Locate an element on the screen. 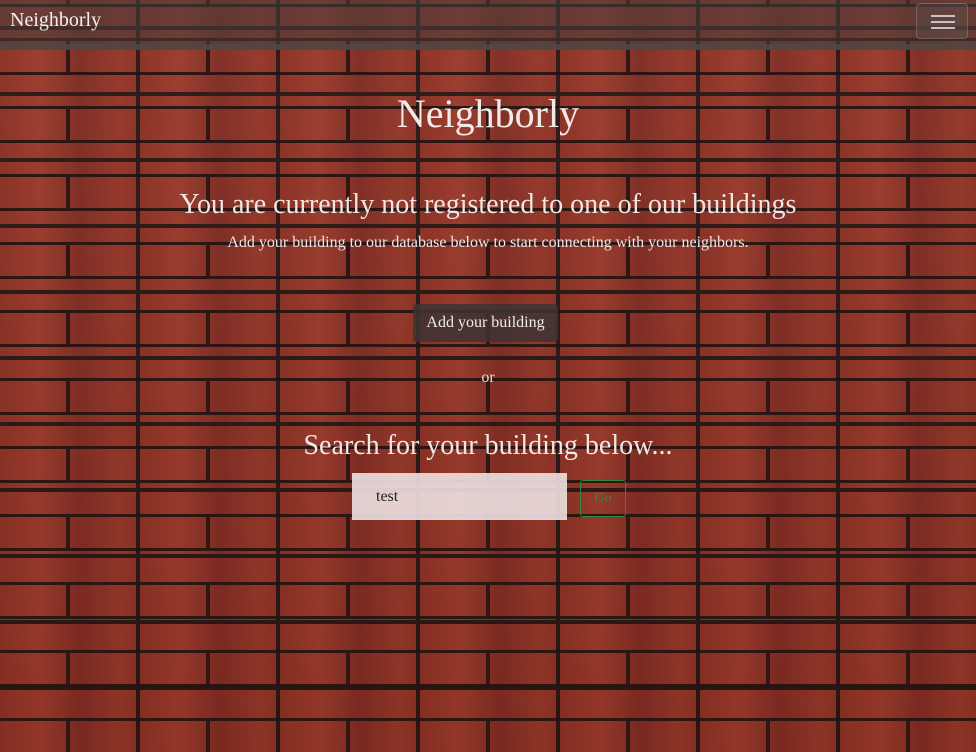 This screenshot has height=752, width=976. hamburger-menu-icon is located at coordinates (942, 21).